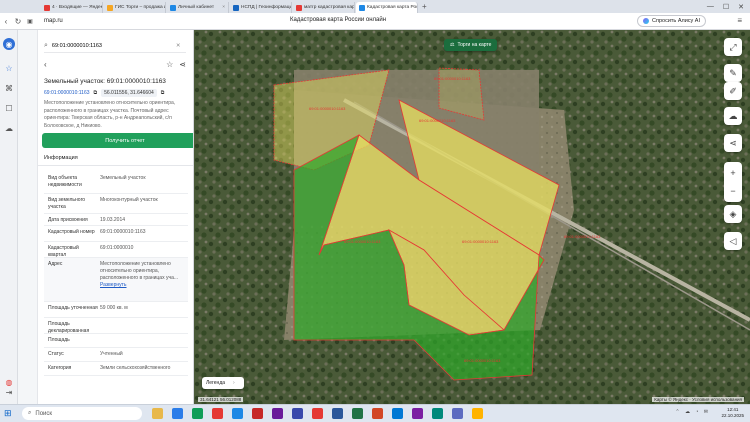  Describe the element at coordinates (59, 340) in the screenshot. I see `info-row-label: Площадь` at that location.